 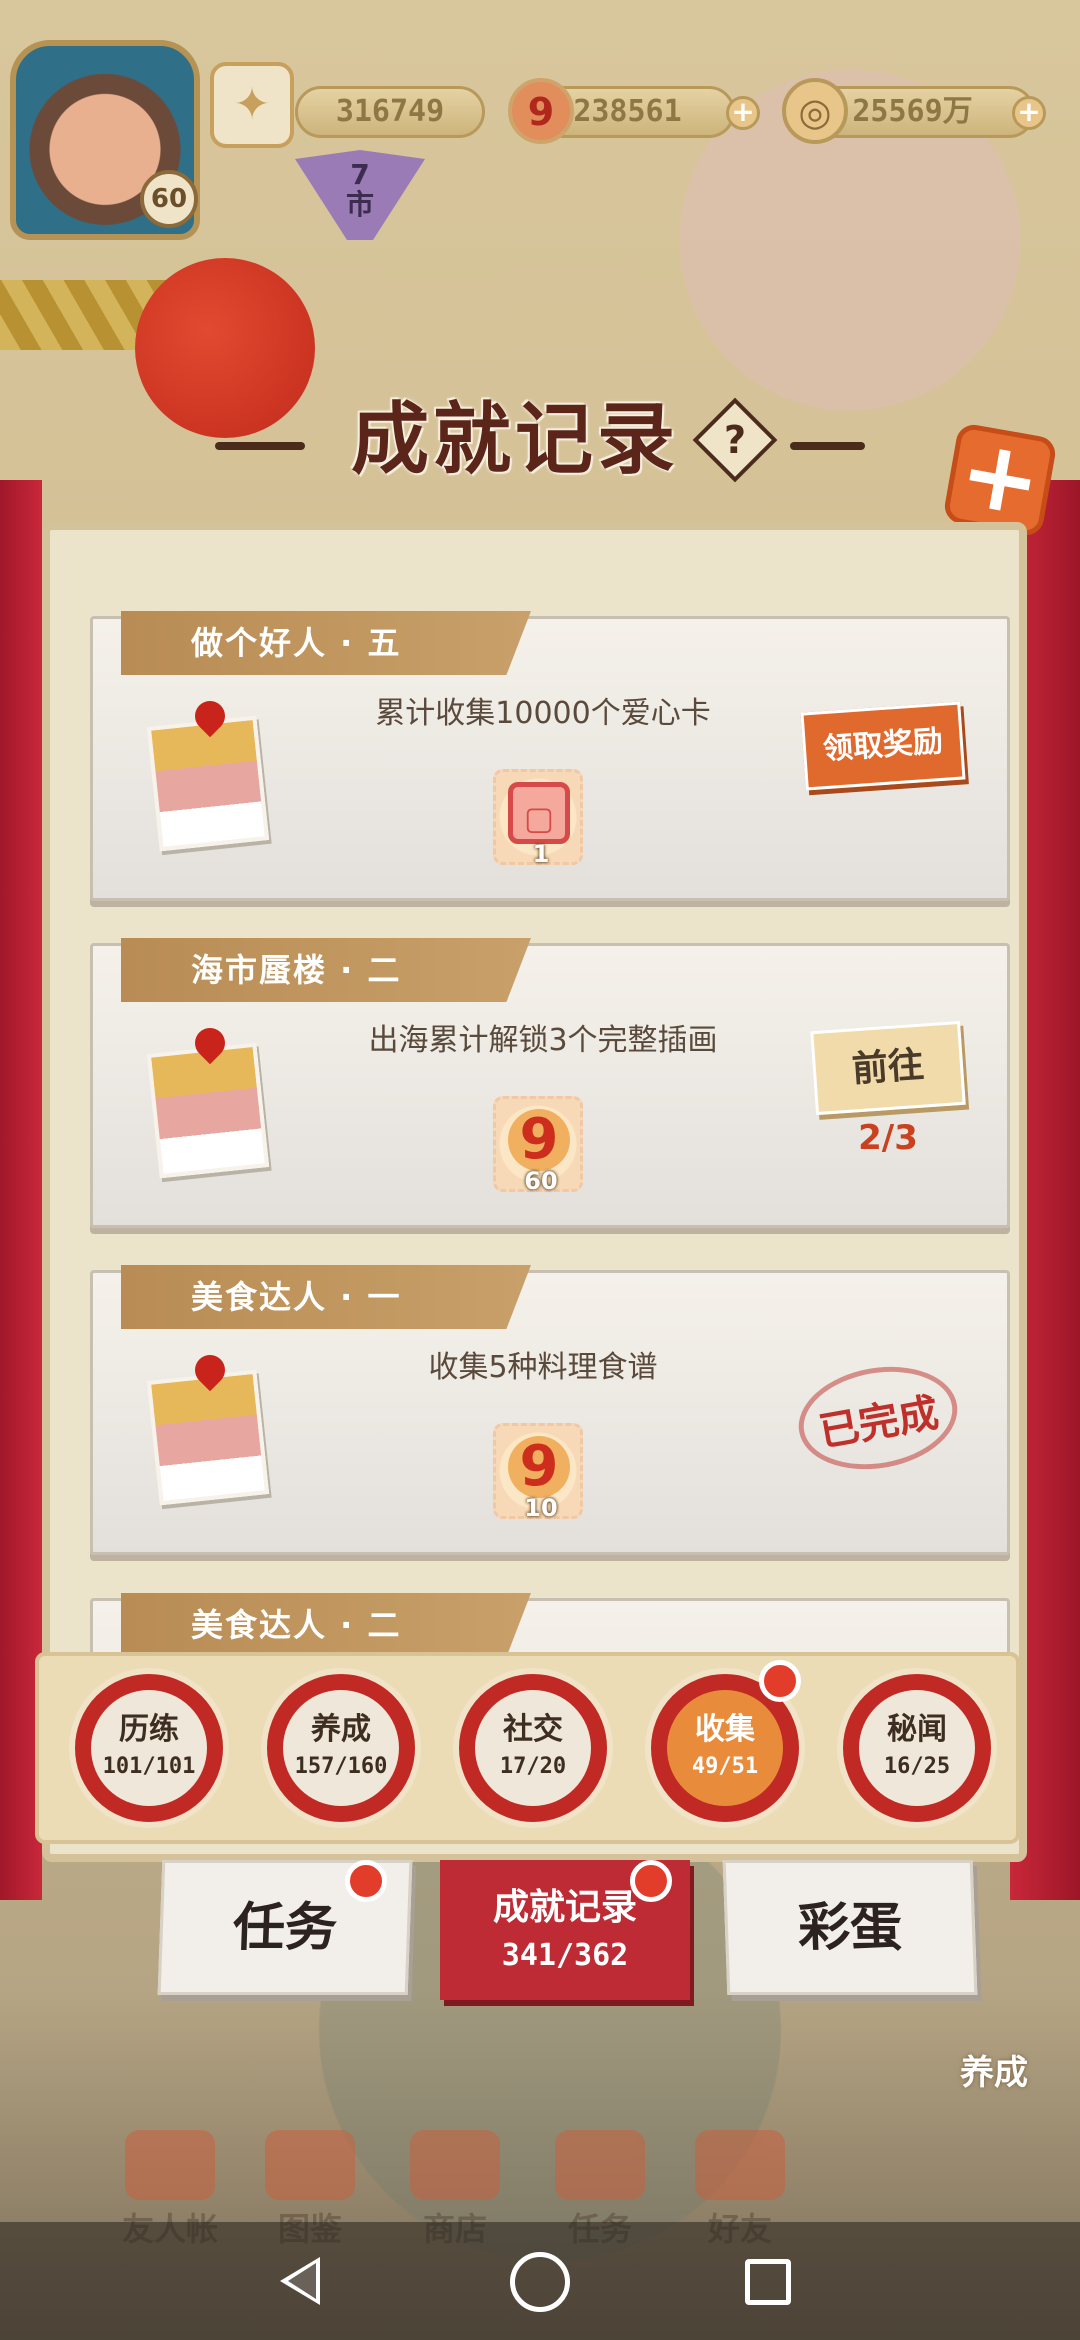 What do you see at coordinates (300, 2281) in the screenshot?
I see `back-icon` at bounding box center [300, 2281].